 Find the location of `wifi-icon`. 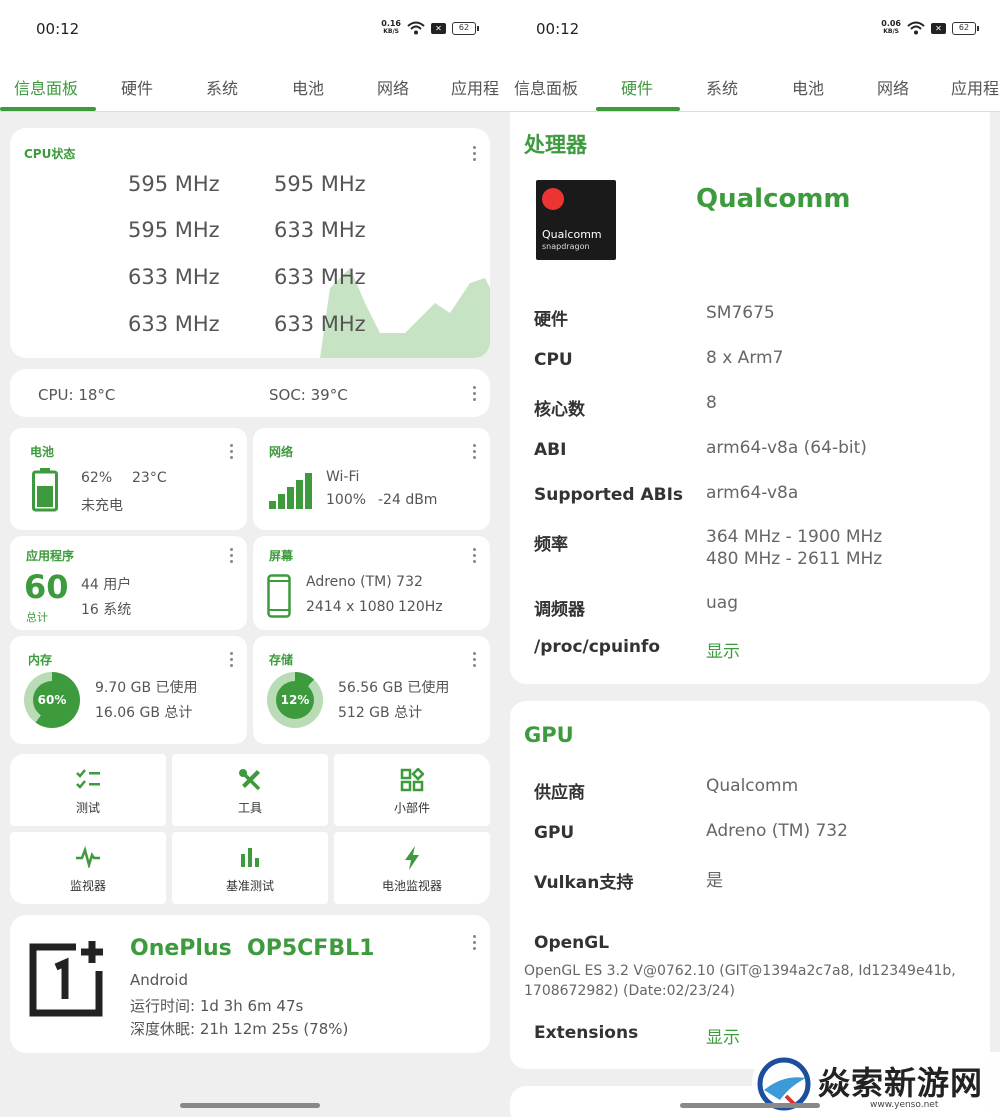

wifi-icon is located at coordinates (916, 28).